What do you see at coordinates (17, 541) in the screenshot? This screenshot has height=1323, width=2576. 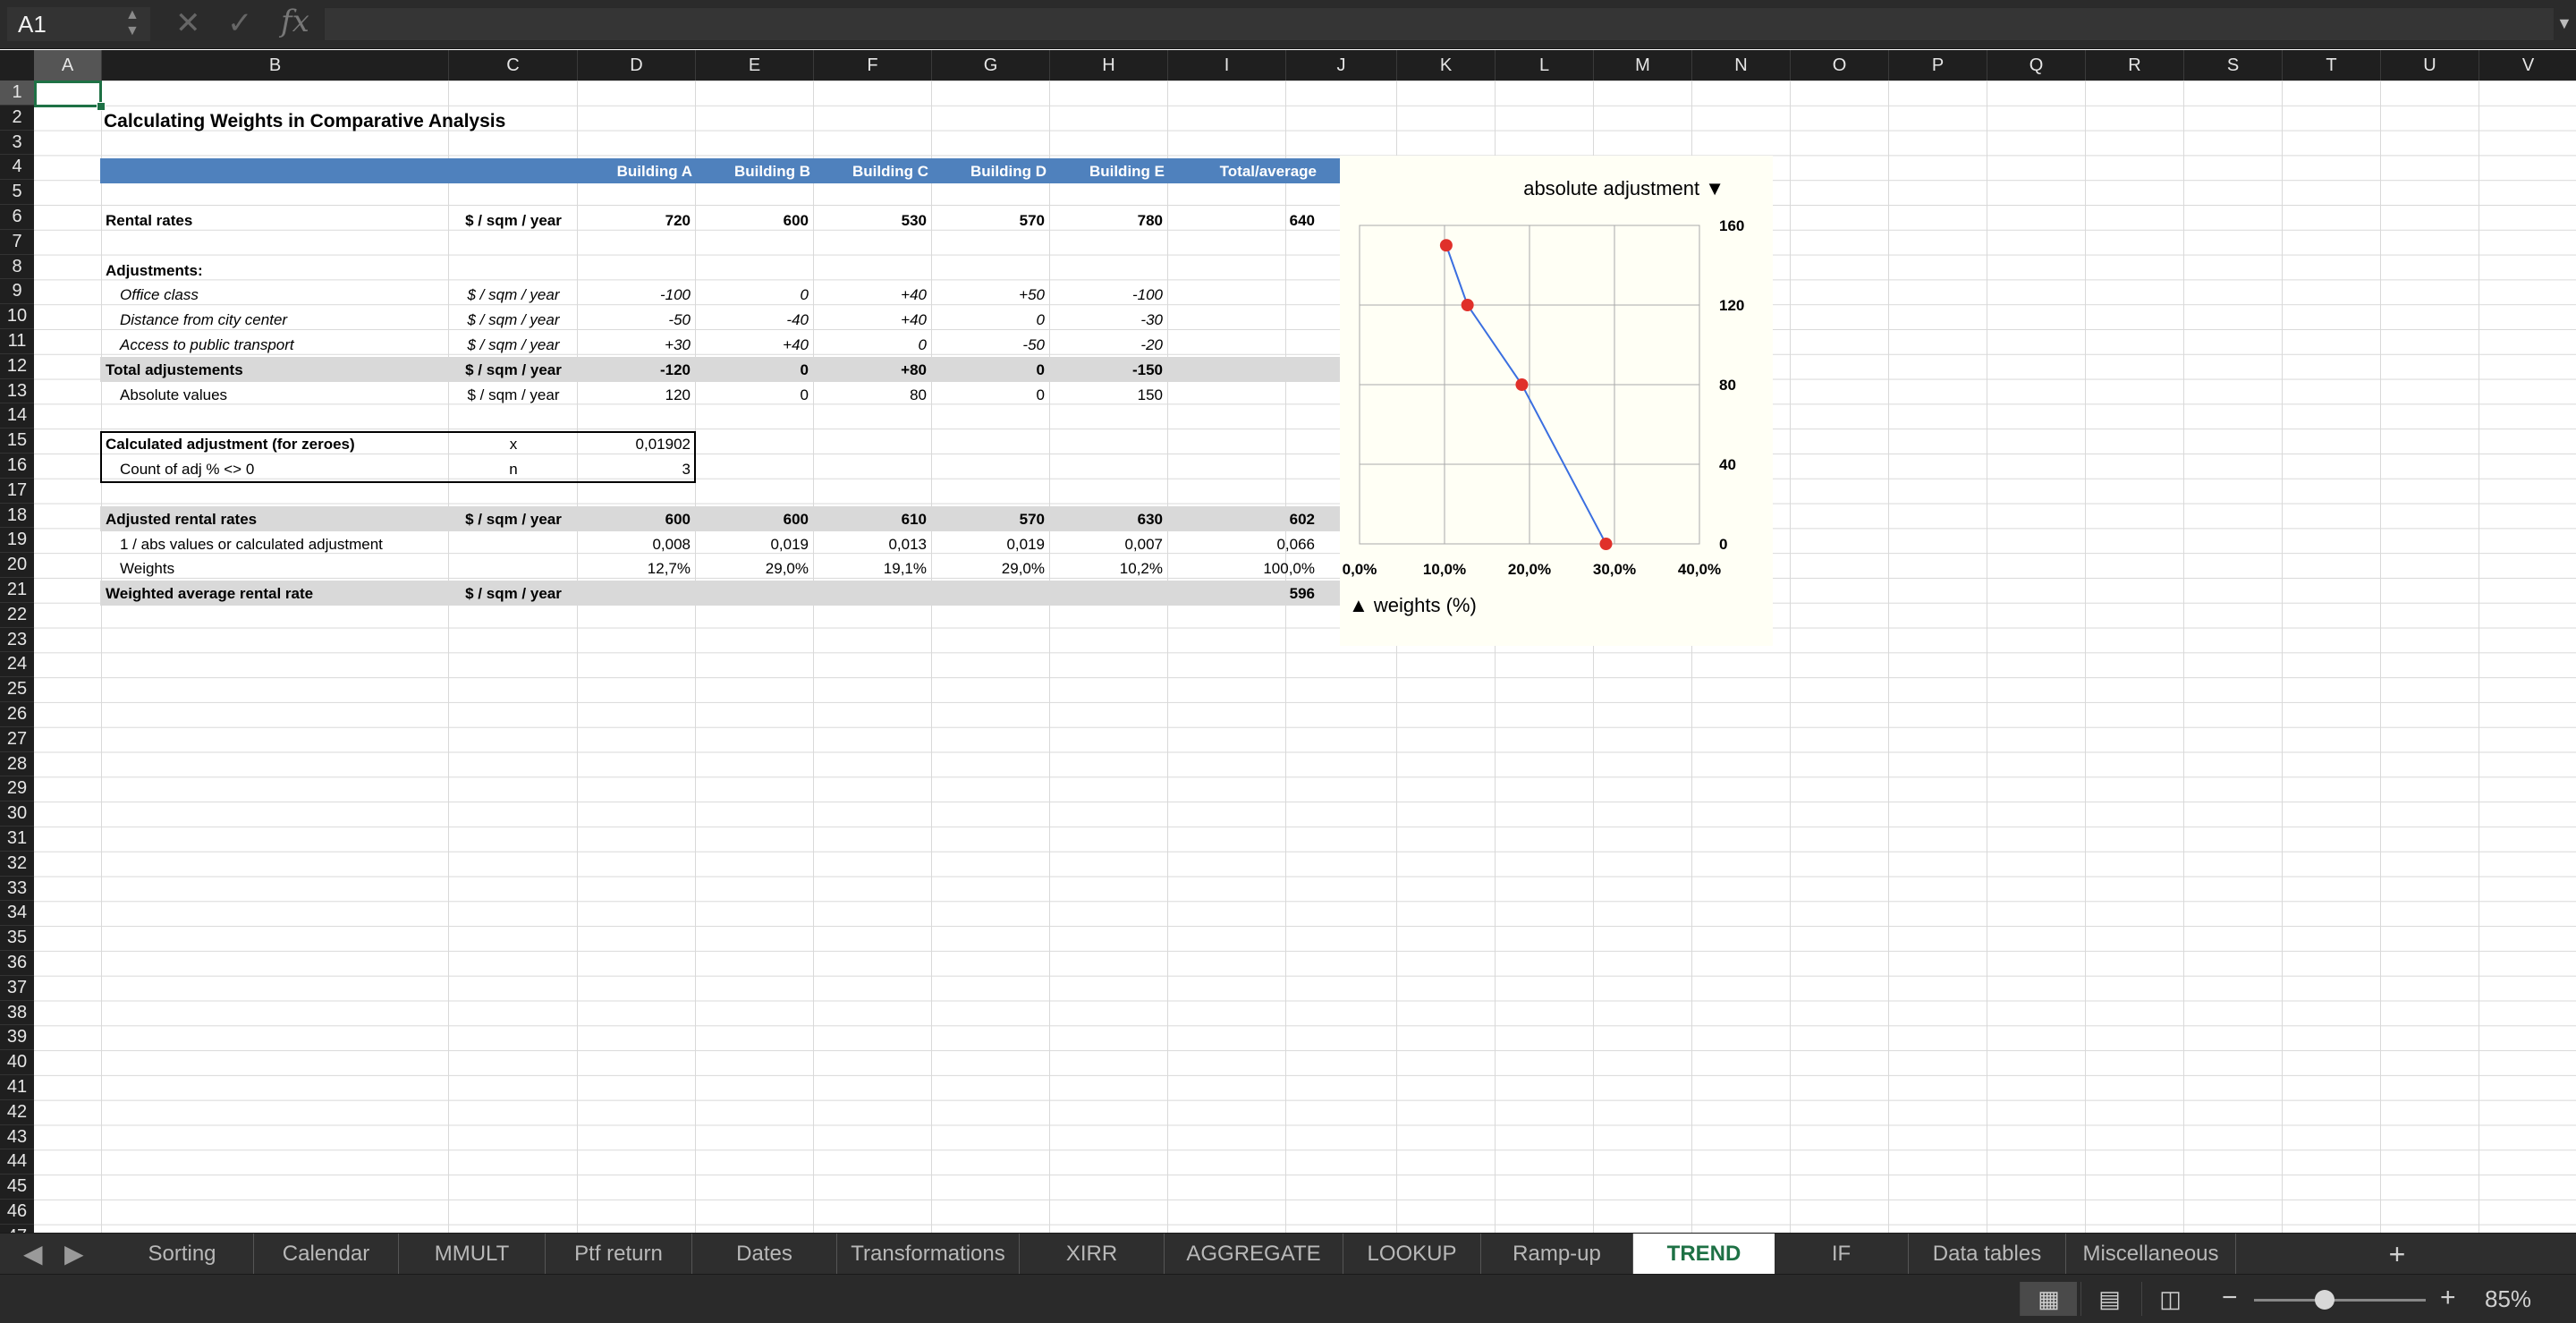 I see `row-header-19: 19` at bounding box center [17, 541].